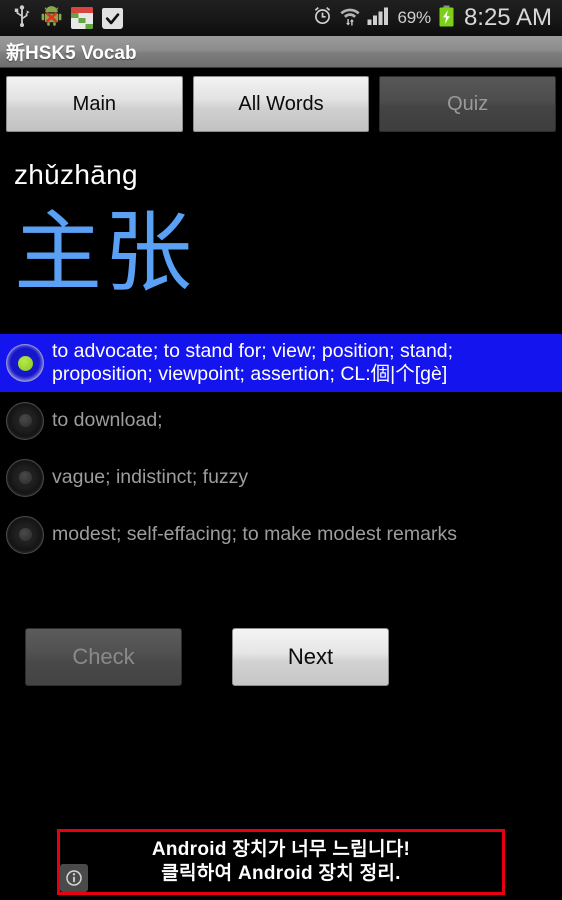  I want to click on radio-button-selected-icon, so click(25, 363).